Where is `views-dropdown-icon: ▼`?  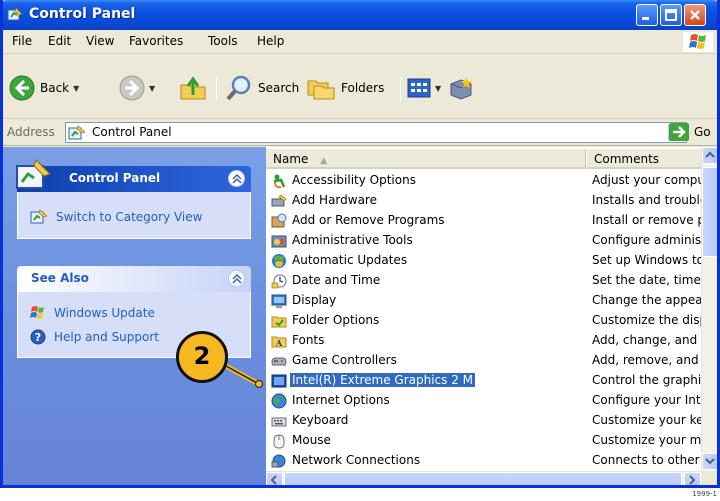 views-dropdown-icon: ▼ is located at coordinates (438, 88).